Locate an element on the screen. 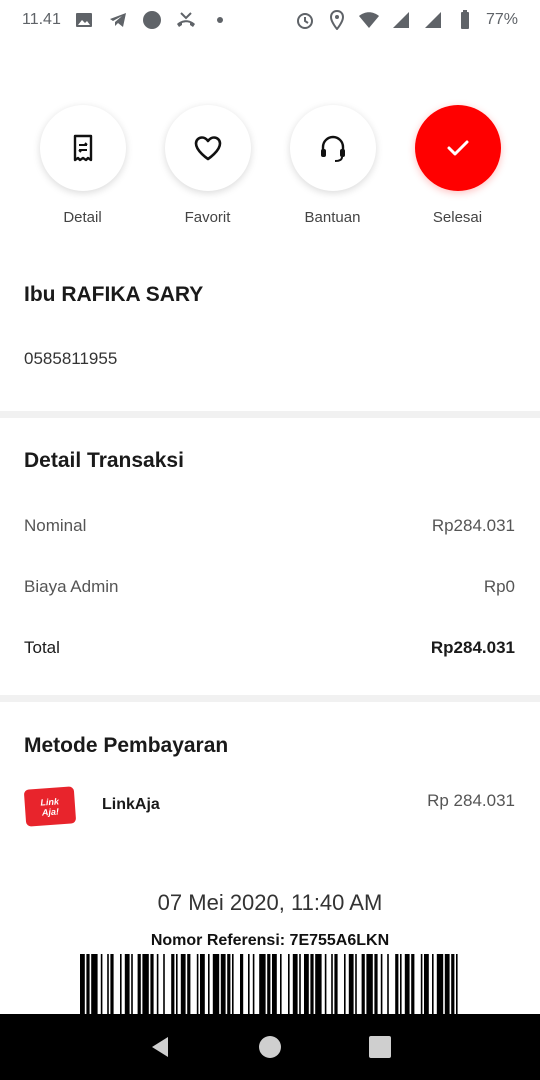 Image resolution: width=540 pixels, height=1080 pixels. favorite-button-circle is located at coordinates (207, 148).